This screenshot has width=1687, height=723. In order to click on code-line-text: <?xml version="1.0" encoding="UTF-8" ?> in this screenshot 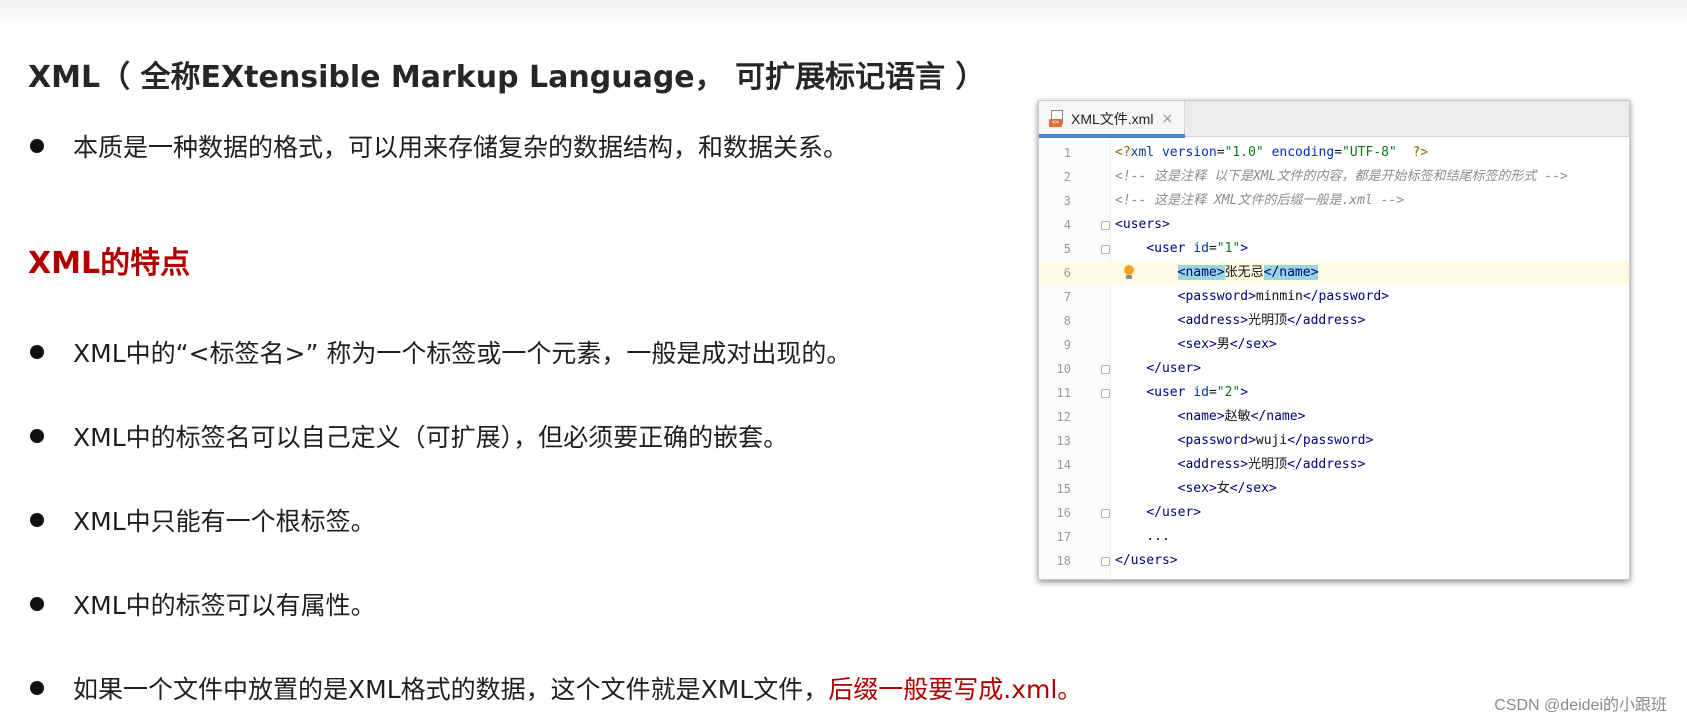, I will do `click(1272, 152)`.